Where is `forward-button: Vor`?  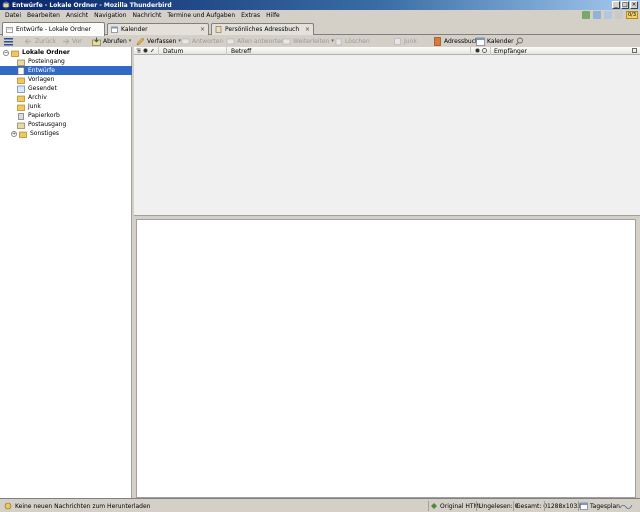
forward-button: Vor is located at coordinates (71, 41).